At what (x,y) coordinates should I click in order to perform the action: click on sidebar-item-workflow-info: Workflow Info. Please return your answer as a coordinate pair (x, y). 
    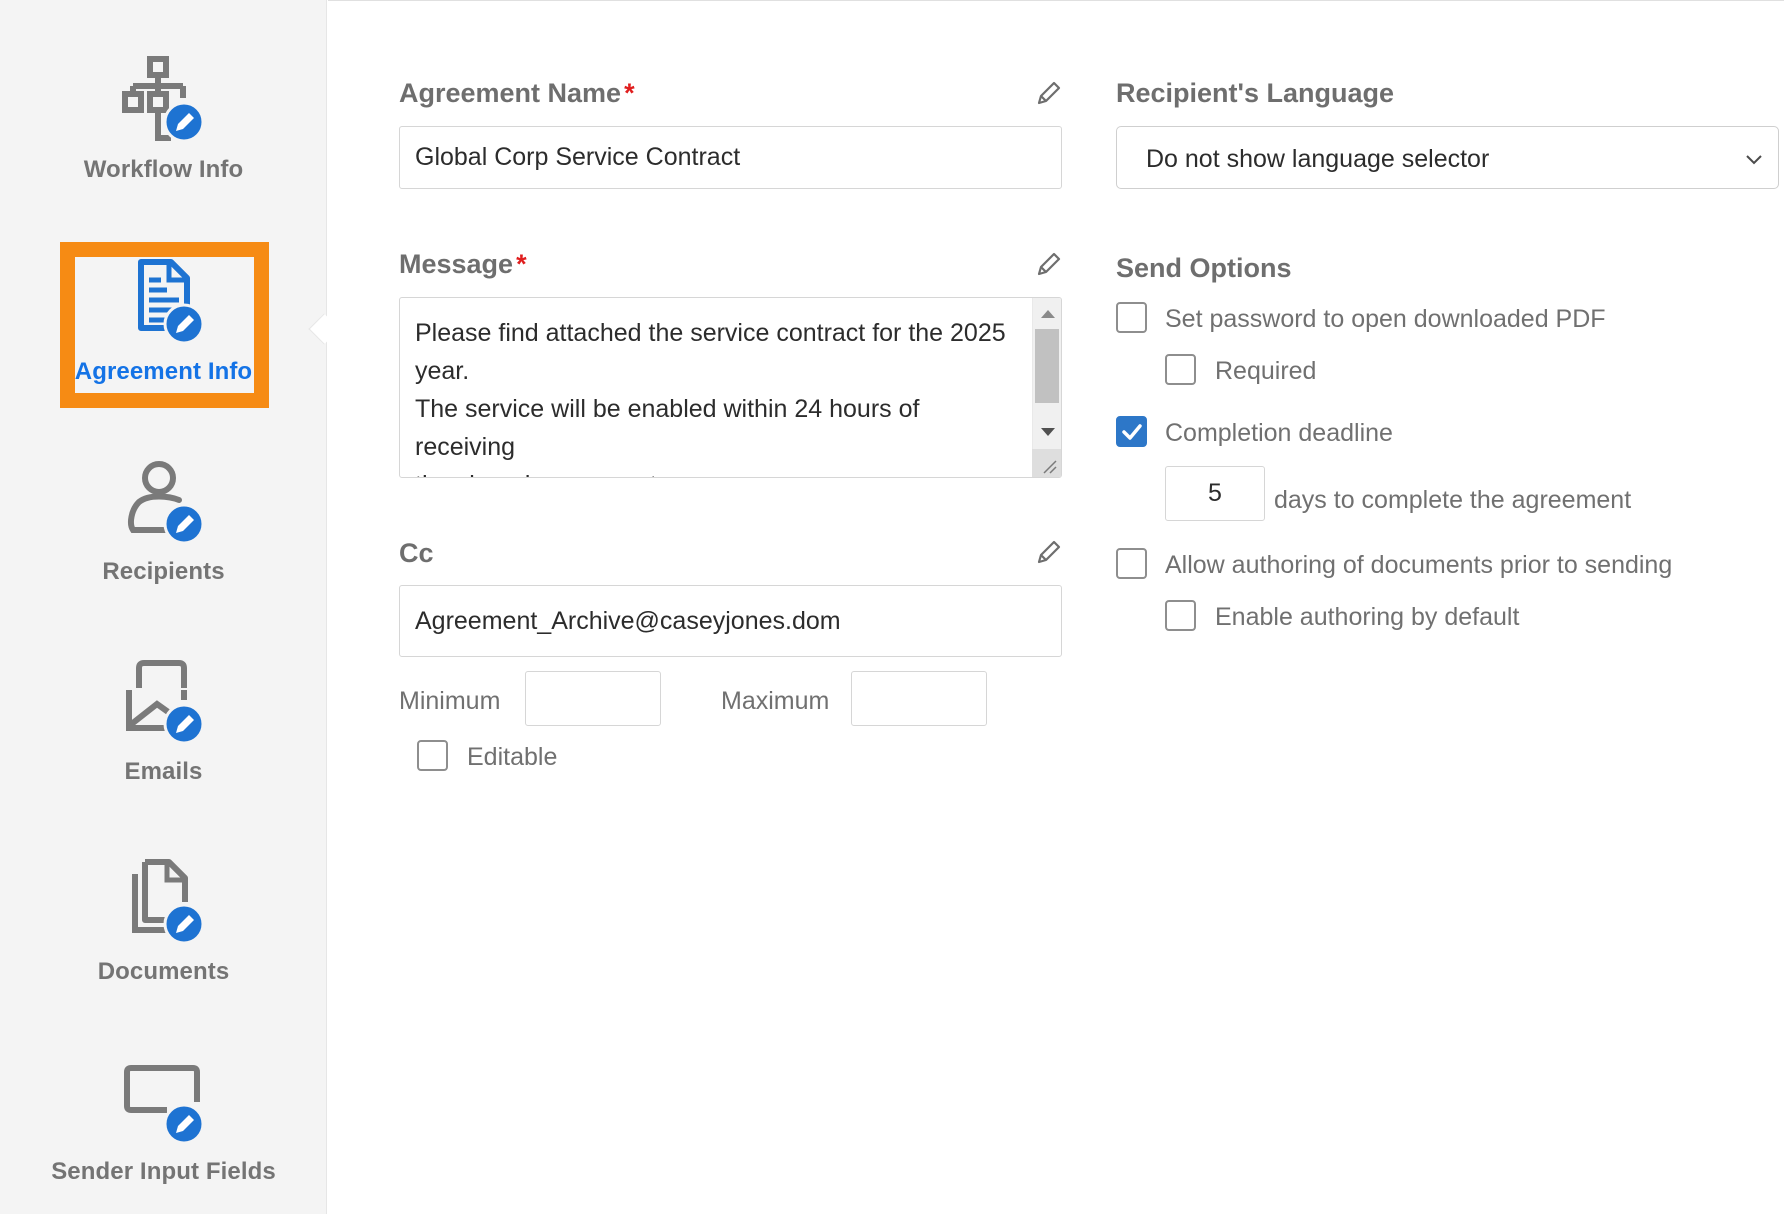
    Looking at the image, I should click on (163, 120).